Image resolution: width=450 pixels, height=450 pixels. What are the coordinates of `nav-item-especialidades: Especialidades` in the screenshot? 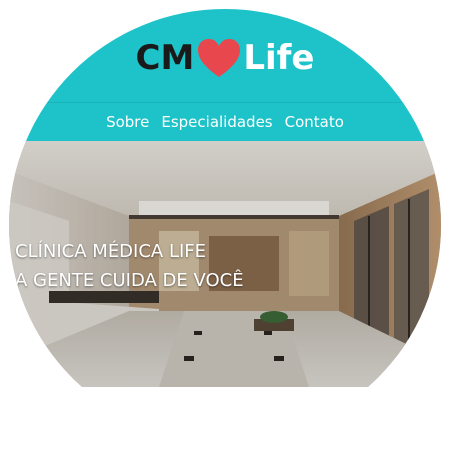 It's located at (216, 122).